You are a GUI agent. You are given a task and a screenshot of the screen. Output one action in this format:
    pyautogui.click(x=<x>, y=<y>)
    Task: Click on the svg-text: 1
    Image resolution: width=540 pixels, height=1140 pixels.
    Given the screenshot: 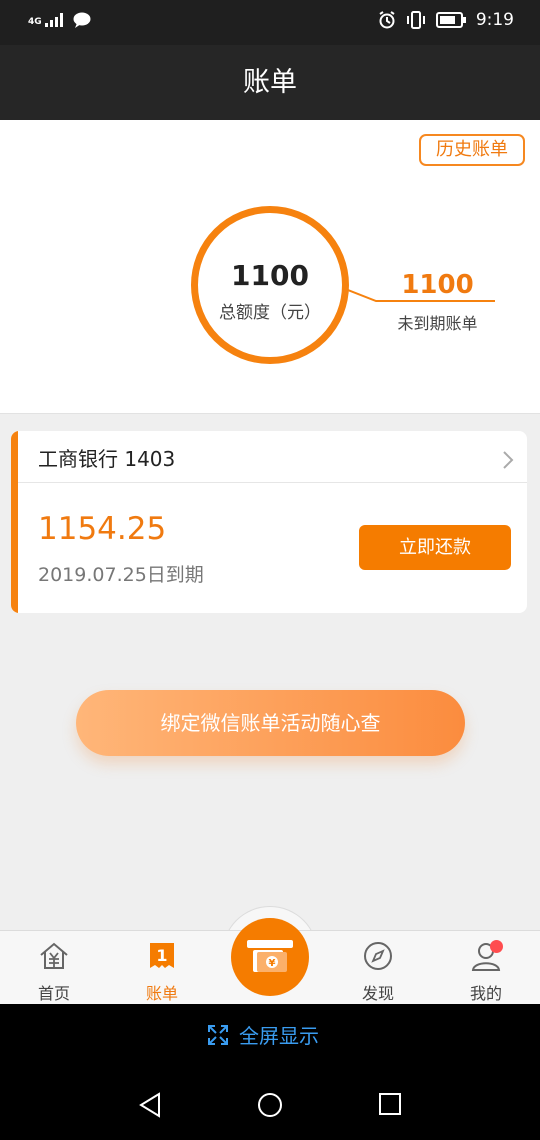 What is the action you would take?
    pyautogui.click(x=161, y=955)
    